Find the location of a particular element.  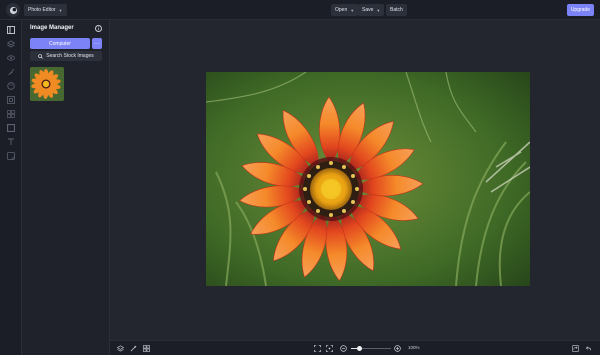

search-stock-label: Search Stock Images is located at coordinates (70, 56).